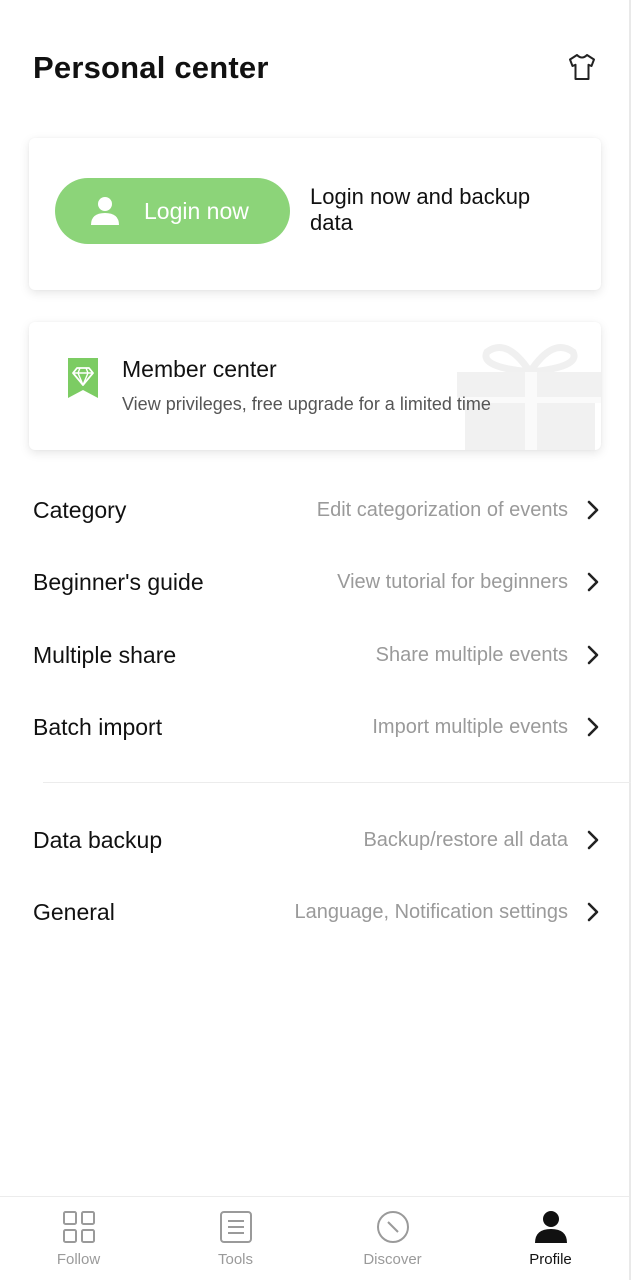  Describe the element at coordinates (471, 654) in the screenshot. I see `menu-item-description: Share multiple events` at that location.